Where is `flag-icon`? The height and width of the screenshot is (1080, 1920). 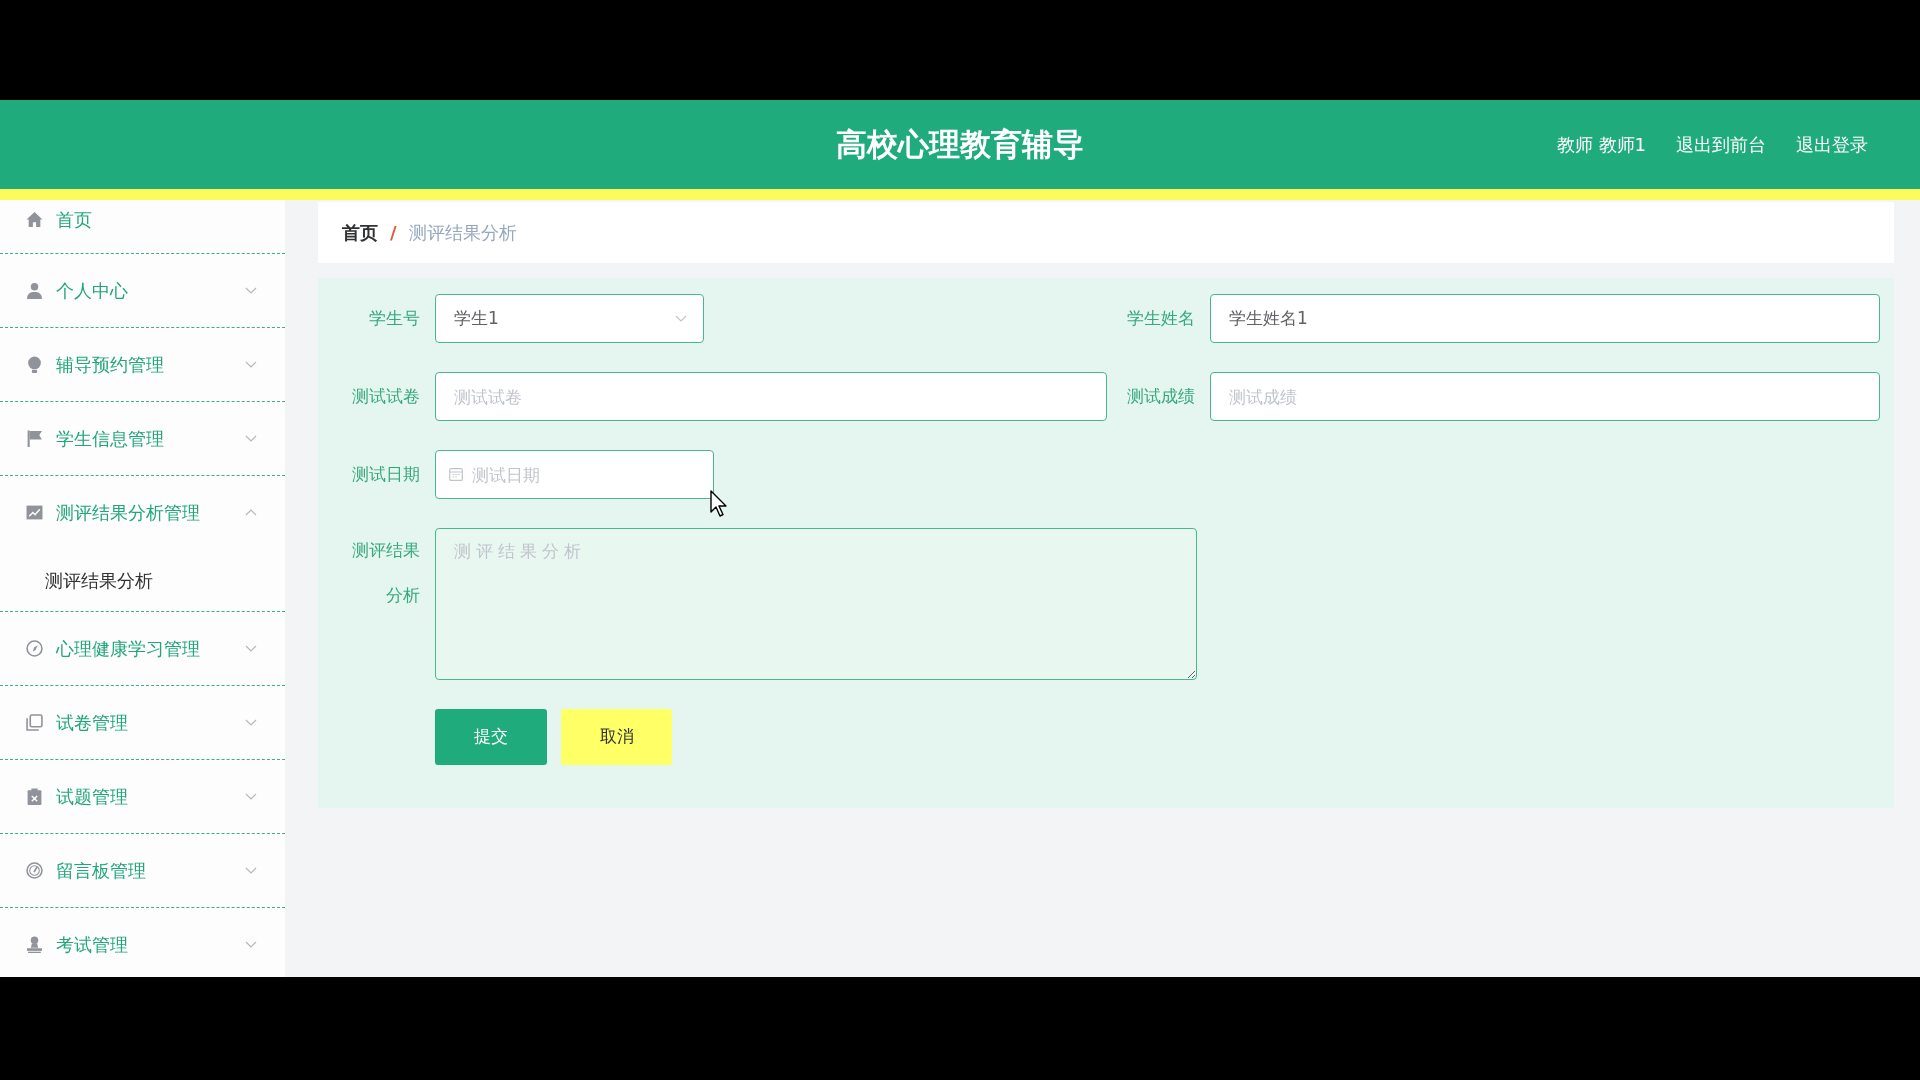 flag-icon is located at coordinates (34, 438).